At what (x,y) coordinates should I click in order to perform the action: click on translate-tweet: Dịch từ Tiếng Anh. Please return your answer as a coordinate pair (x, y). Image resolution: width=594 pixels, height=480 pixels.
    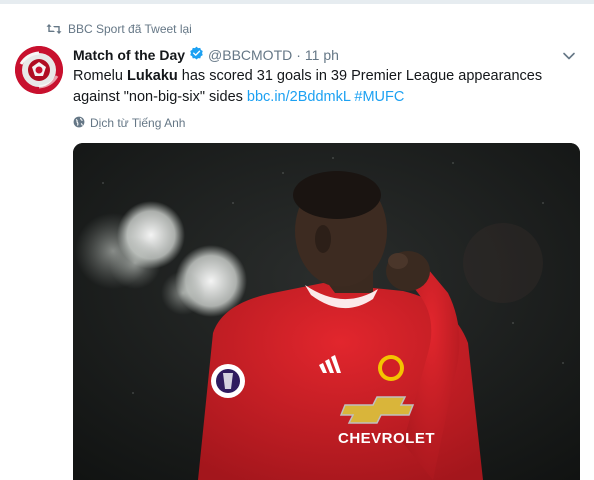
    Looking at the image, I should click on (129, 123).